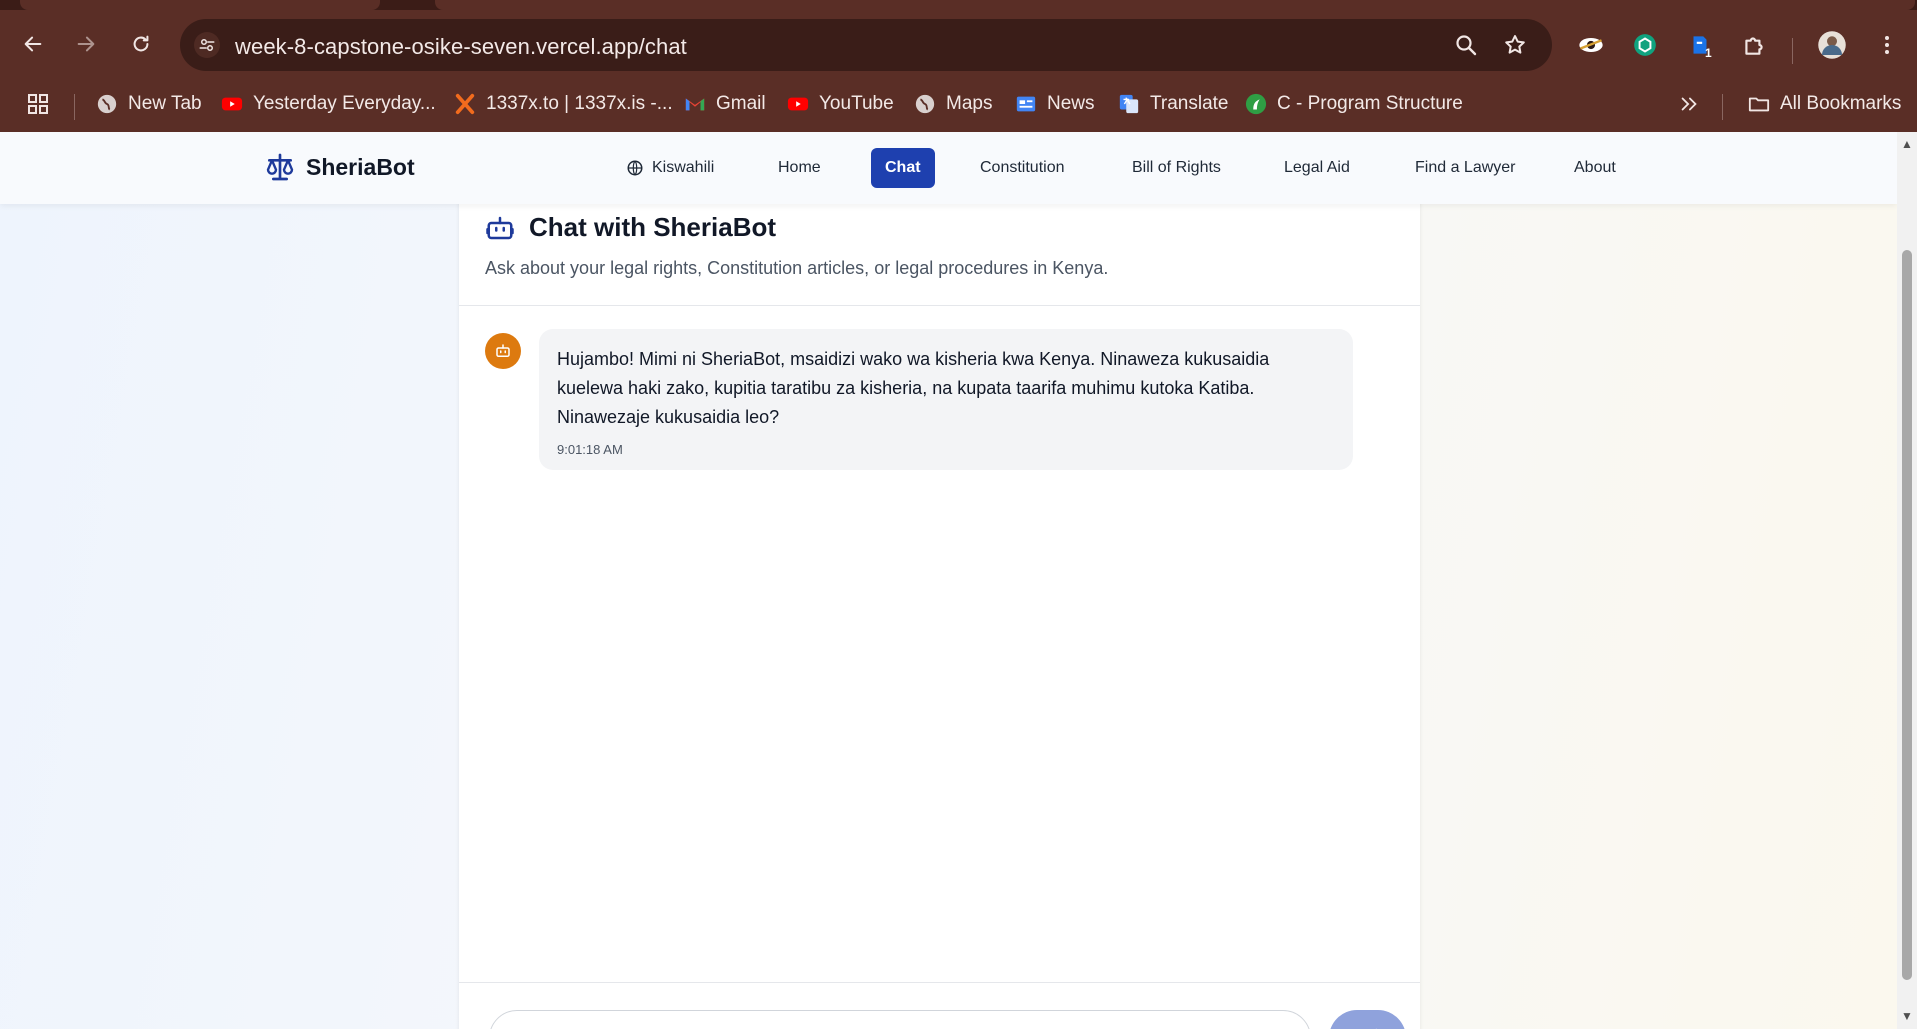 This screenshot has height=1029, width=1917. What do you see at coordinates (500, 227) in the screenshot?
I see `bot-icon` at bounding box center [500, 227].